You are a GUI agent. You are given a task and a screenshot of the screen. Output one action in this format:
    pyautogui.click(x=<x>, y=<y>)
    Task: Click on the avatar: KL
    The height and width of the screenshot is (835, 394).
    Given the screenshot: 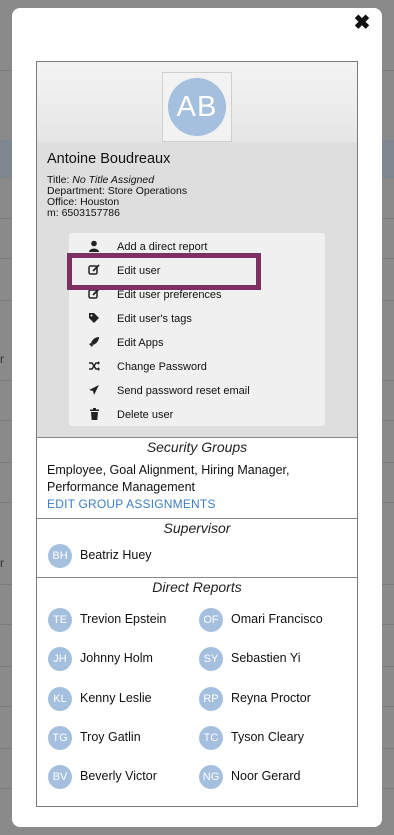 What is the action you would take?
    pyautogui.click(x=60, y=699)
    